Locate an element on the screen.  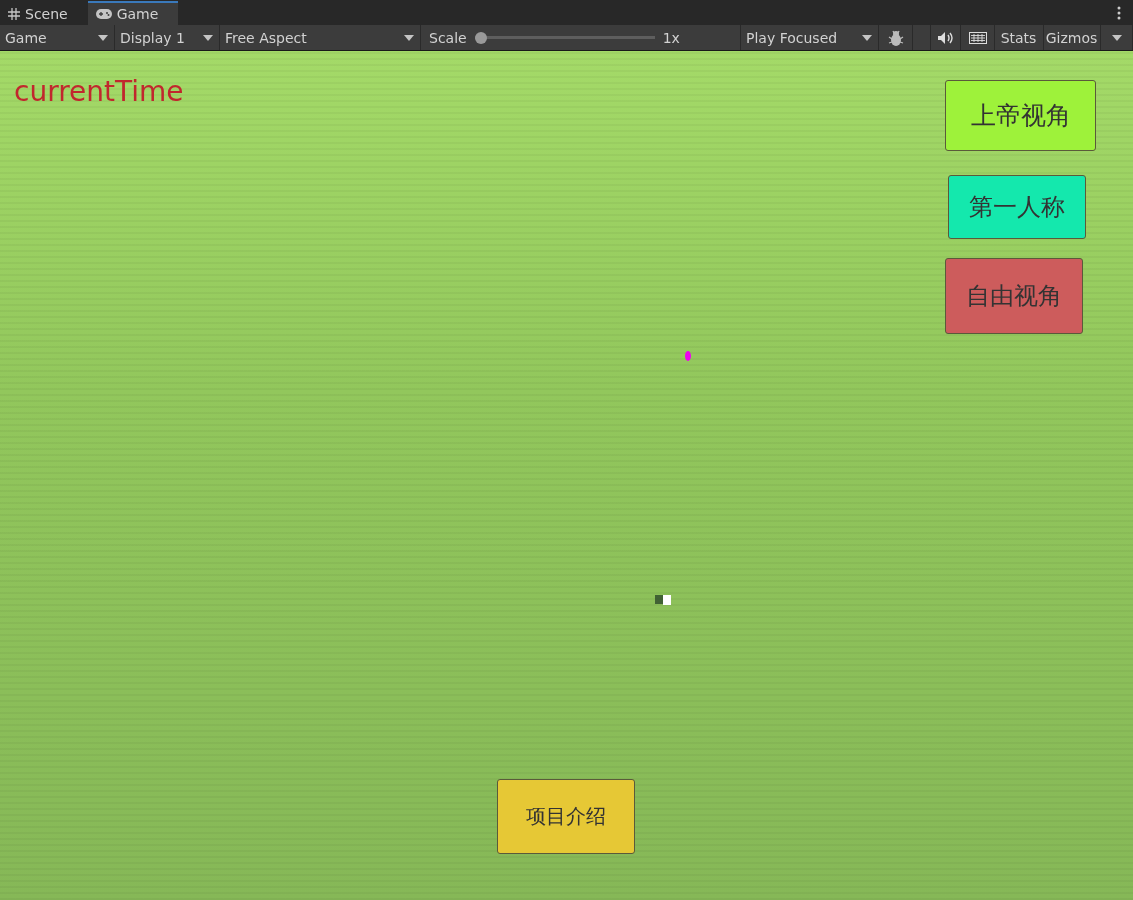
current-time-label: currentTime is located at coordinates (99, 91).